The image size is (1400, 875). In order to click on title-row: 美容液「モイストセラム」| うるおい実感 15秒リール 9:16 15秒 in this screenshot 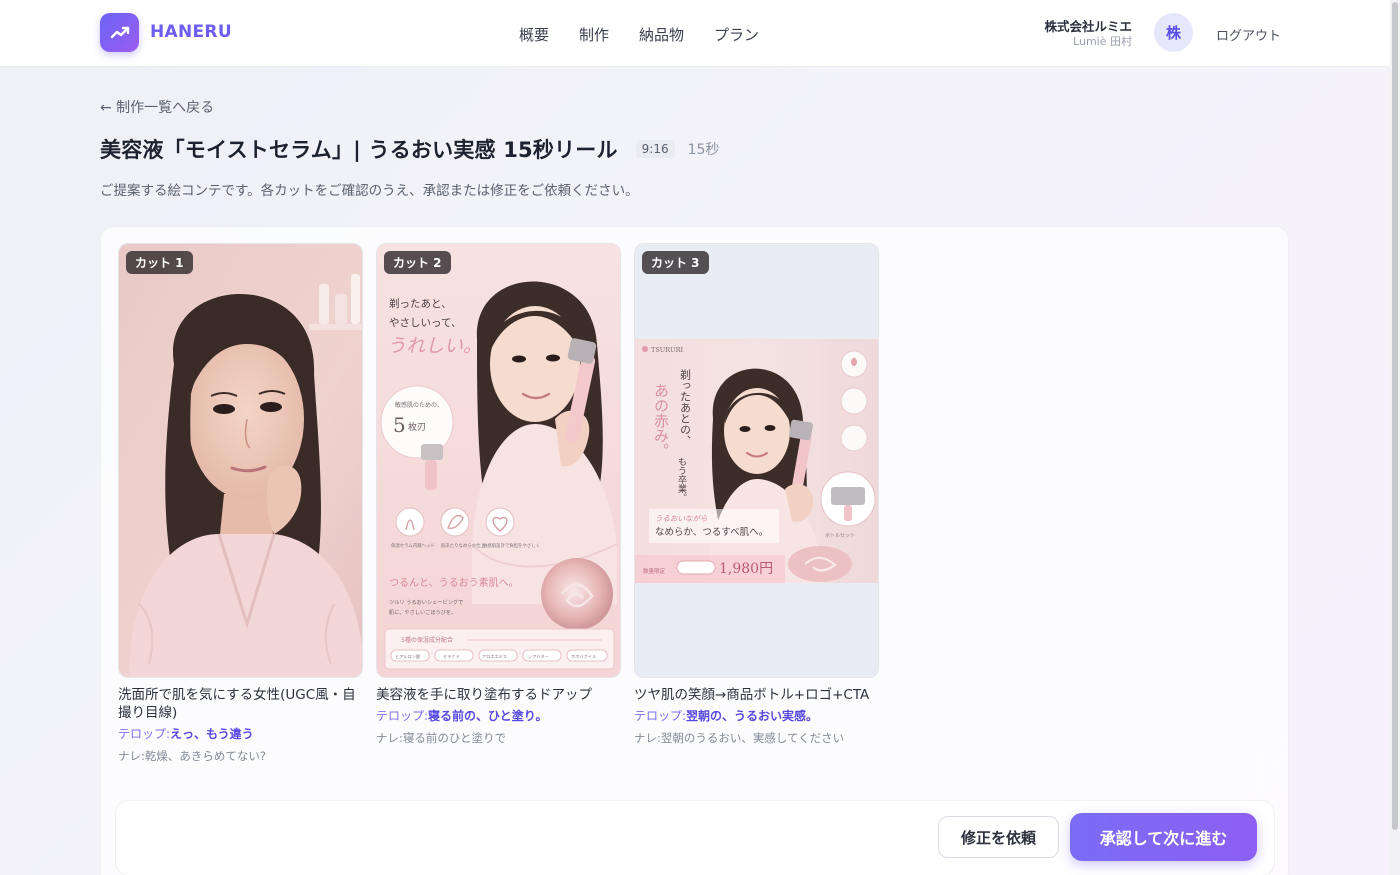, I will do `click(409, 149)`.